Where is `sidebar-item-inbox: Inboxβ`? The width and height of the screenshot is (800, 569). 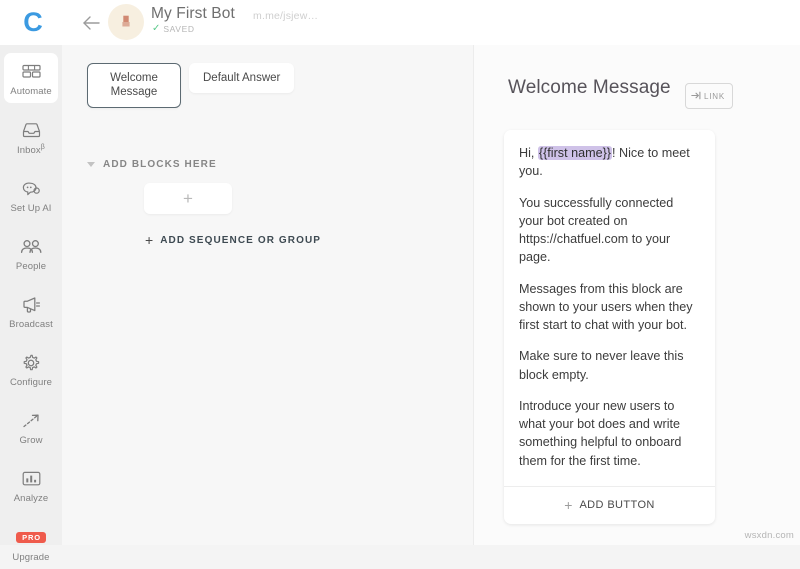 sidebar-item-inbox: Inboxβ is located at coordinates (31, 136).